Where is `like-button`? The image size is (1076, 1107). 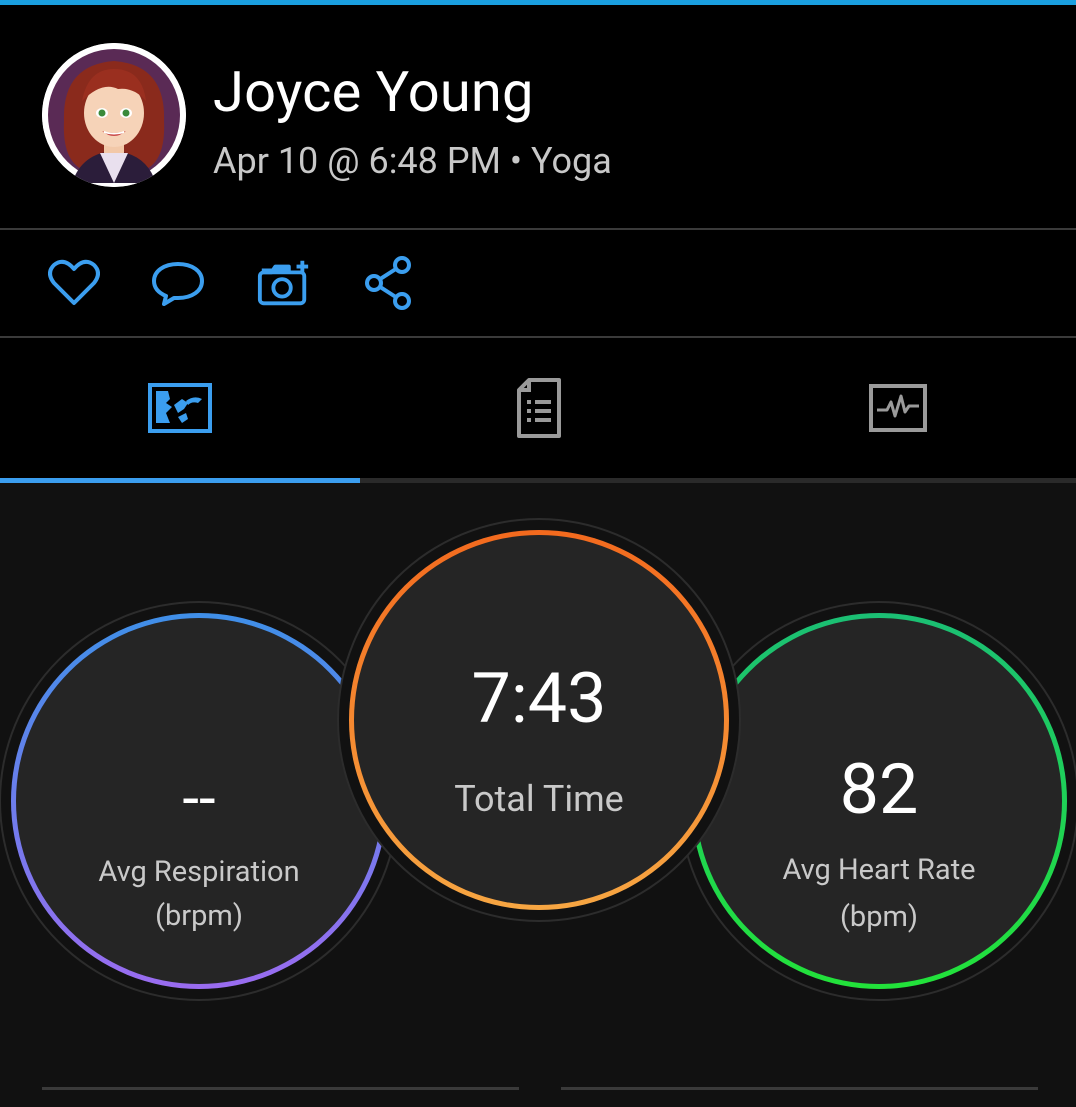 like-button is located at coordinates (74, 283).